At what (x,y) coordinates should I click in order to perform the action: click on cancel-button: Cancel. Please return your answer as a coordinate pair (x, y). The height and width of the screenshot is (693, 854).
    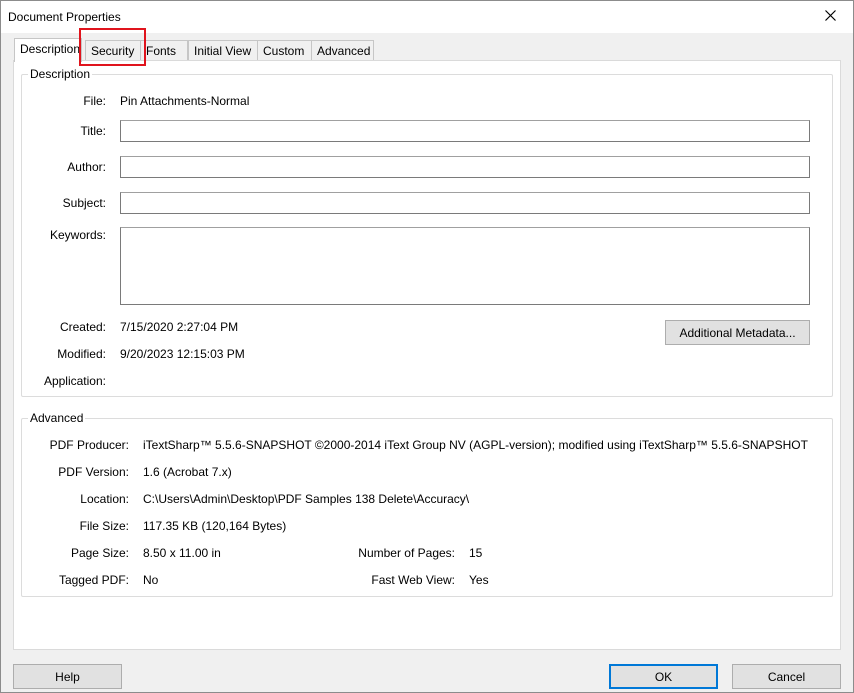
    Looking at the image, I should click on (786, 676).